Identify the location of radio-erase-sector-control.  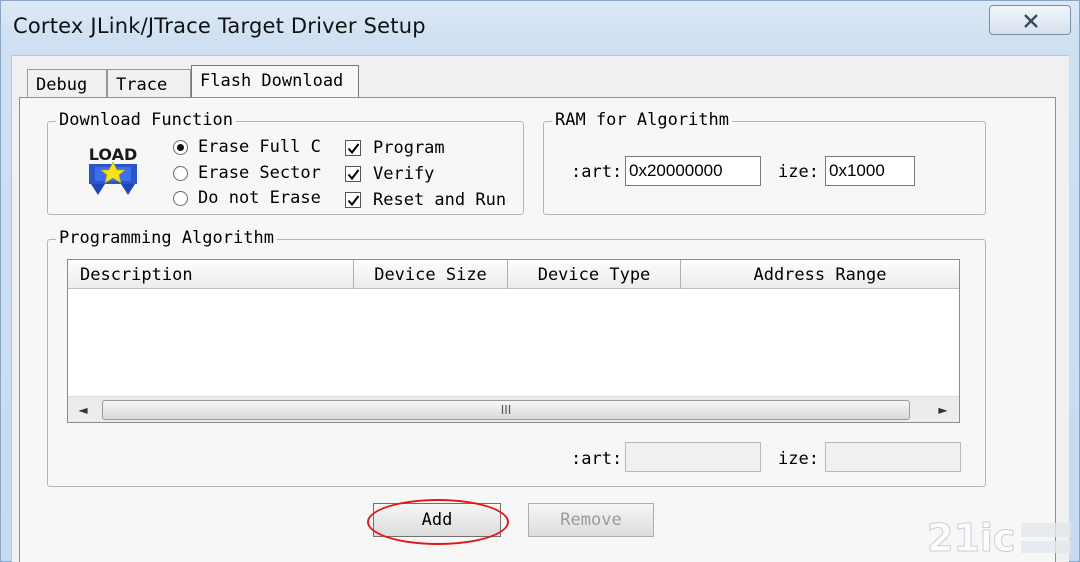
(180, 173).